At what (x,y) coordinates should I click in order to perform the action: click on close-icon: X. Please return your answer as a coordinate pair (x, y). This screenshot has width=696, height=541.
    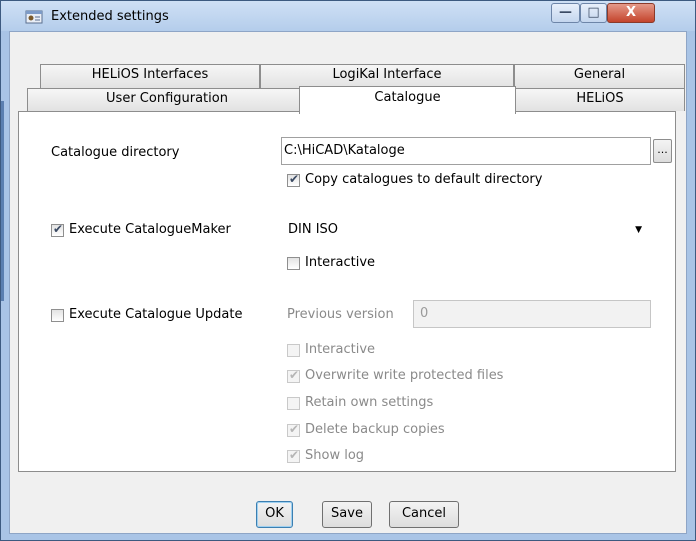
    Looking at the image, I should click on (631, 12).